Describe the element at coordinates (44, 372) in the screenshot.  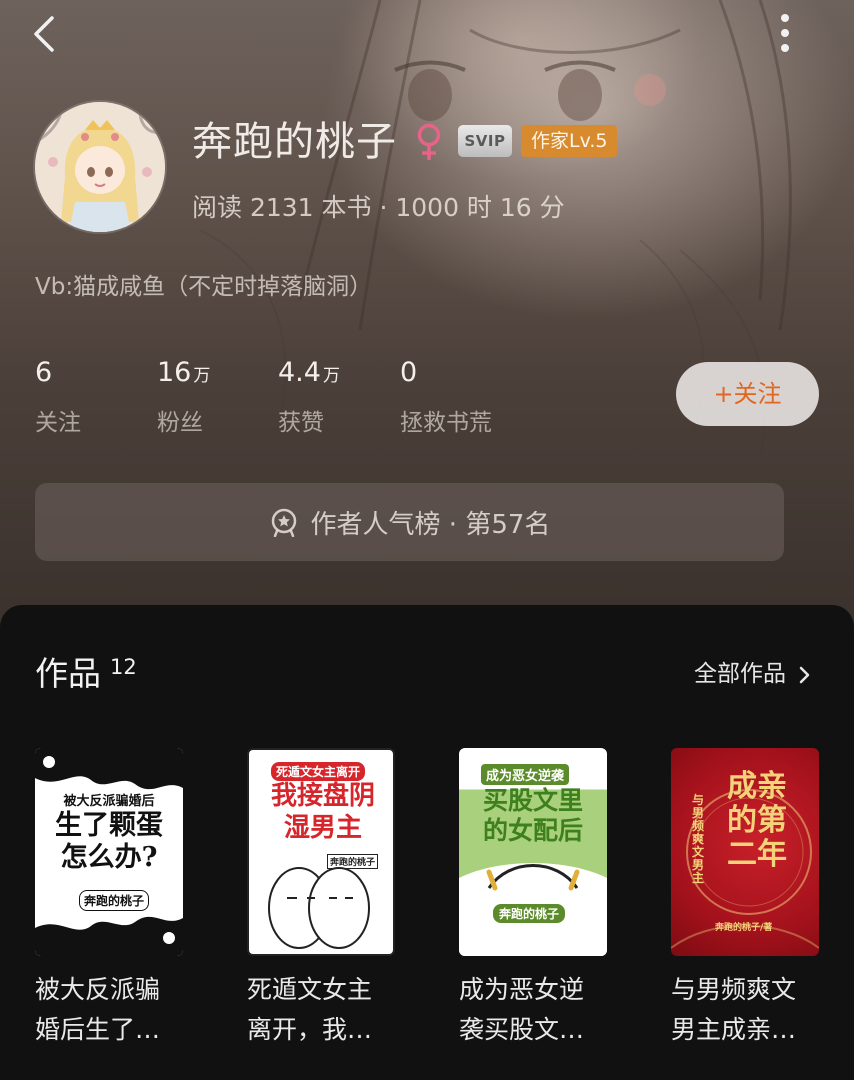
I see `stat-value: 6` at that location.